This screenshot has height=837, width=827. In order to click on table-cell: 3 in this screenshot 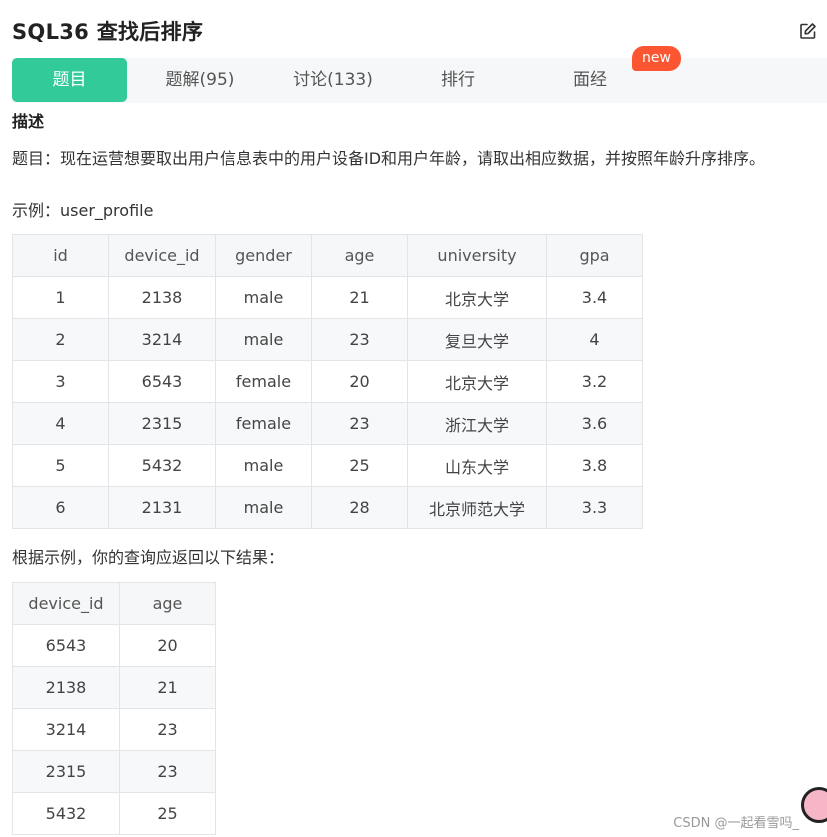, I will do `click(60, 381)`.